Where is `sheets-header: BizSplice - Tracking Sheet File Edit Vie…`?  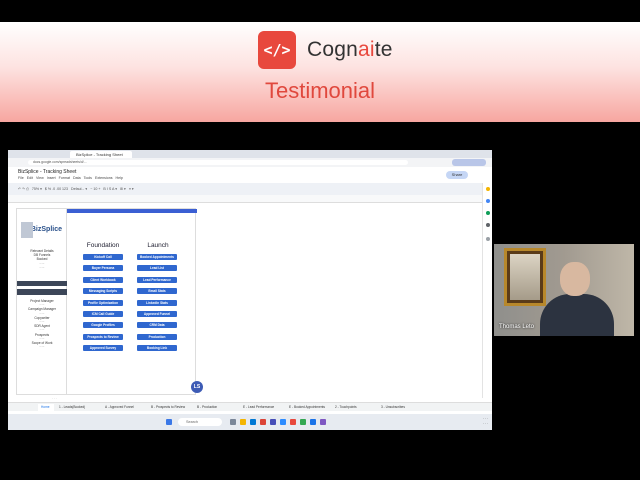
sheets-header: BizSplice - Tracking Sheet File Edit Vie… is located at coordinates (250, 175).